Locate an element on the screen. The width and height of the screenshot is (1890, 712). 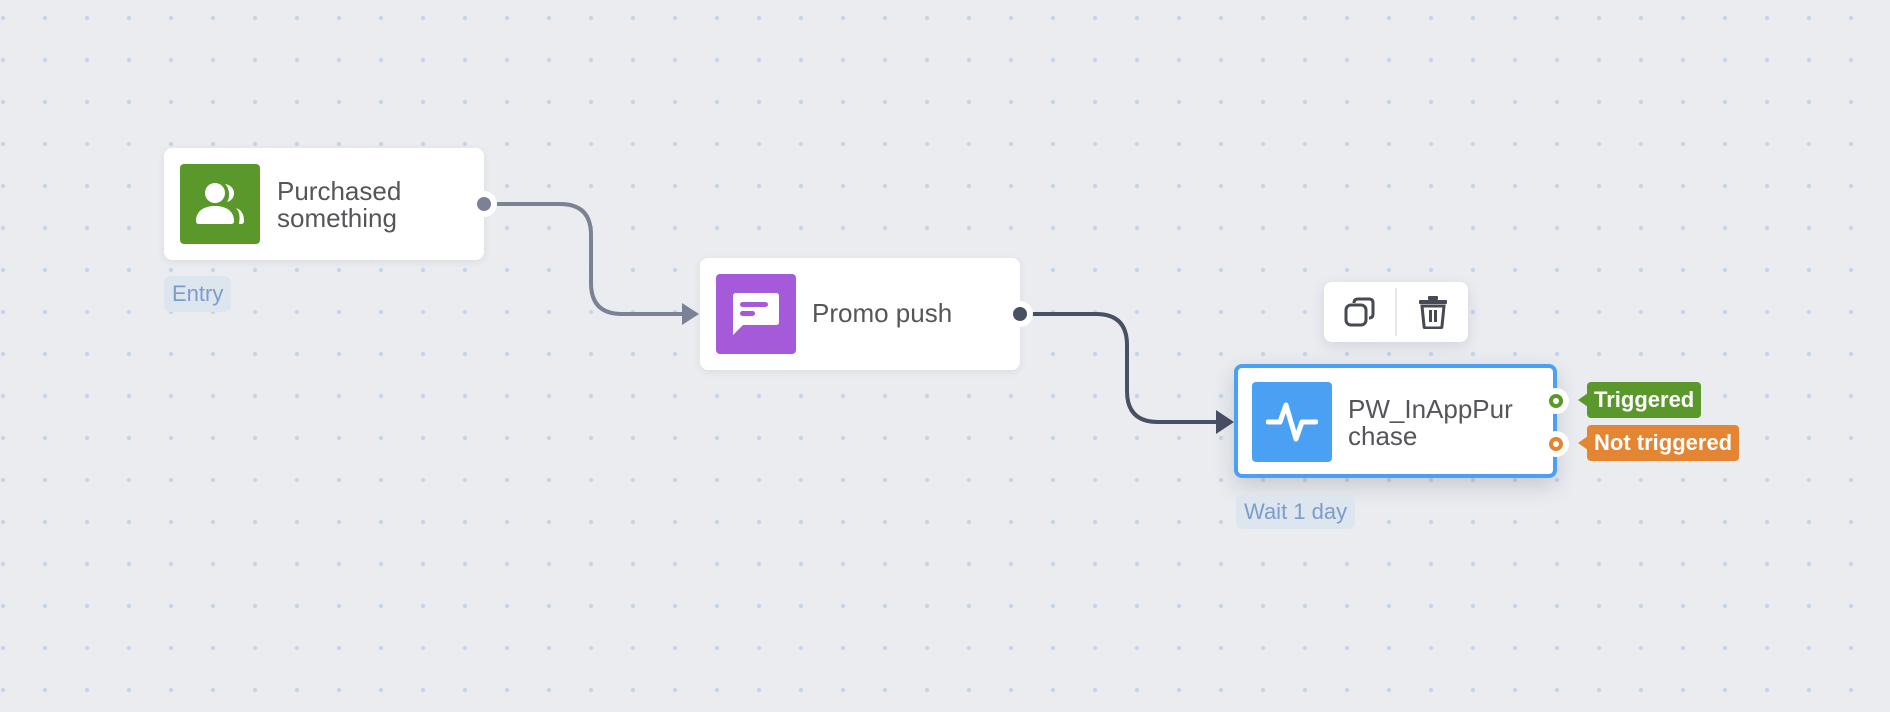
delete-button is located at coordinates (1432, 312).